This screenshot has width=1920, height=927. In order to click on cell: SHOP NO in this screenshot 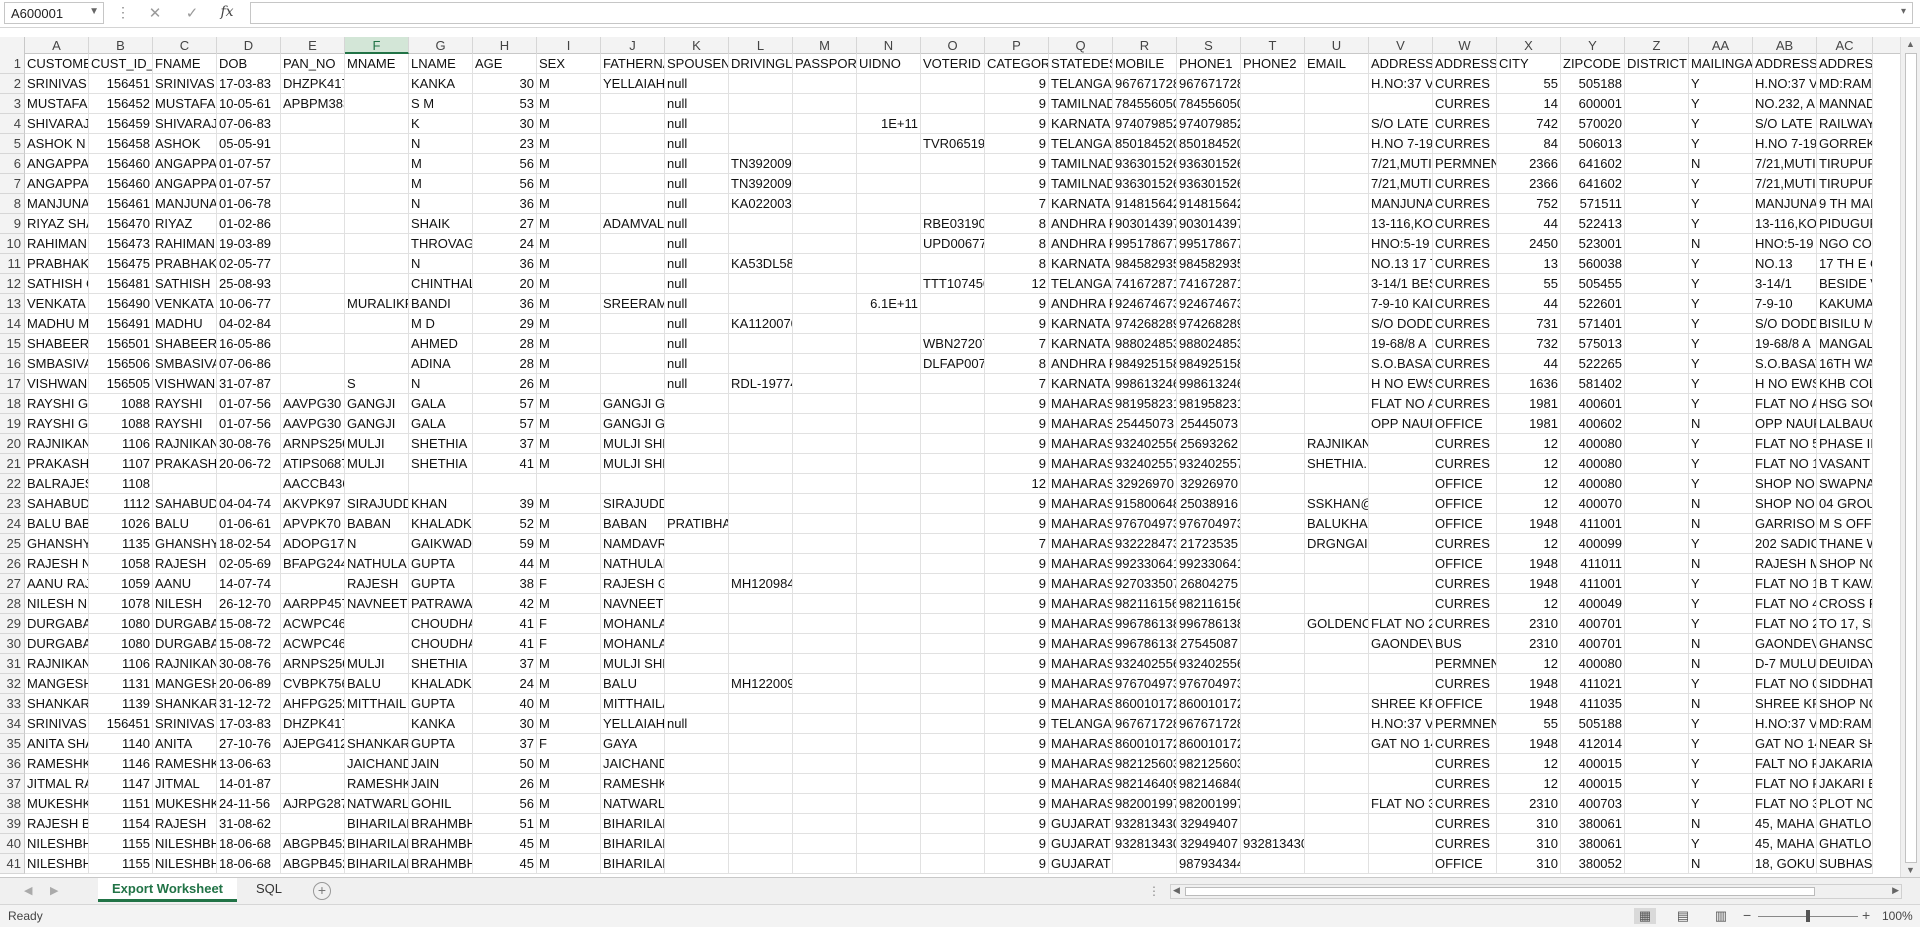, I will do `click(1785, 484)`.